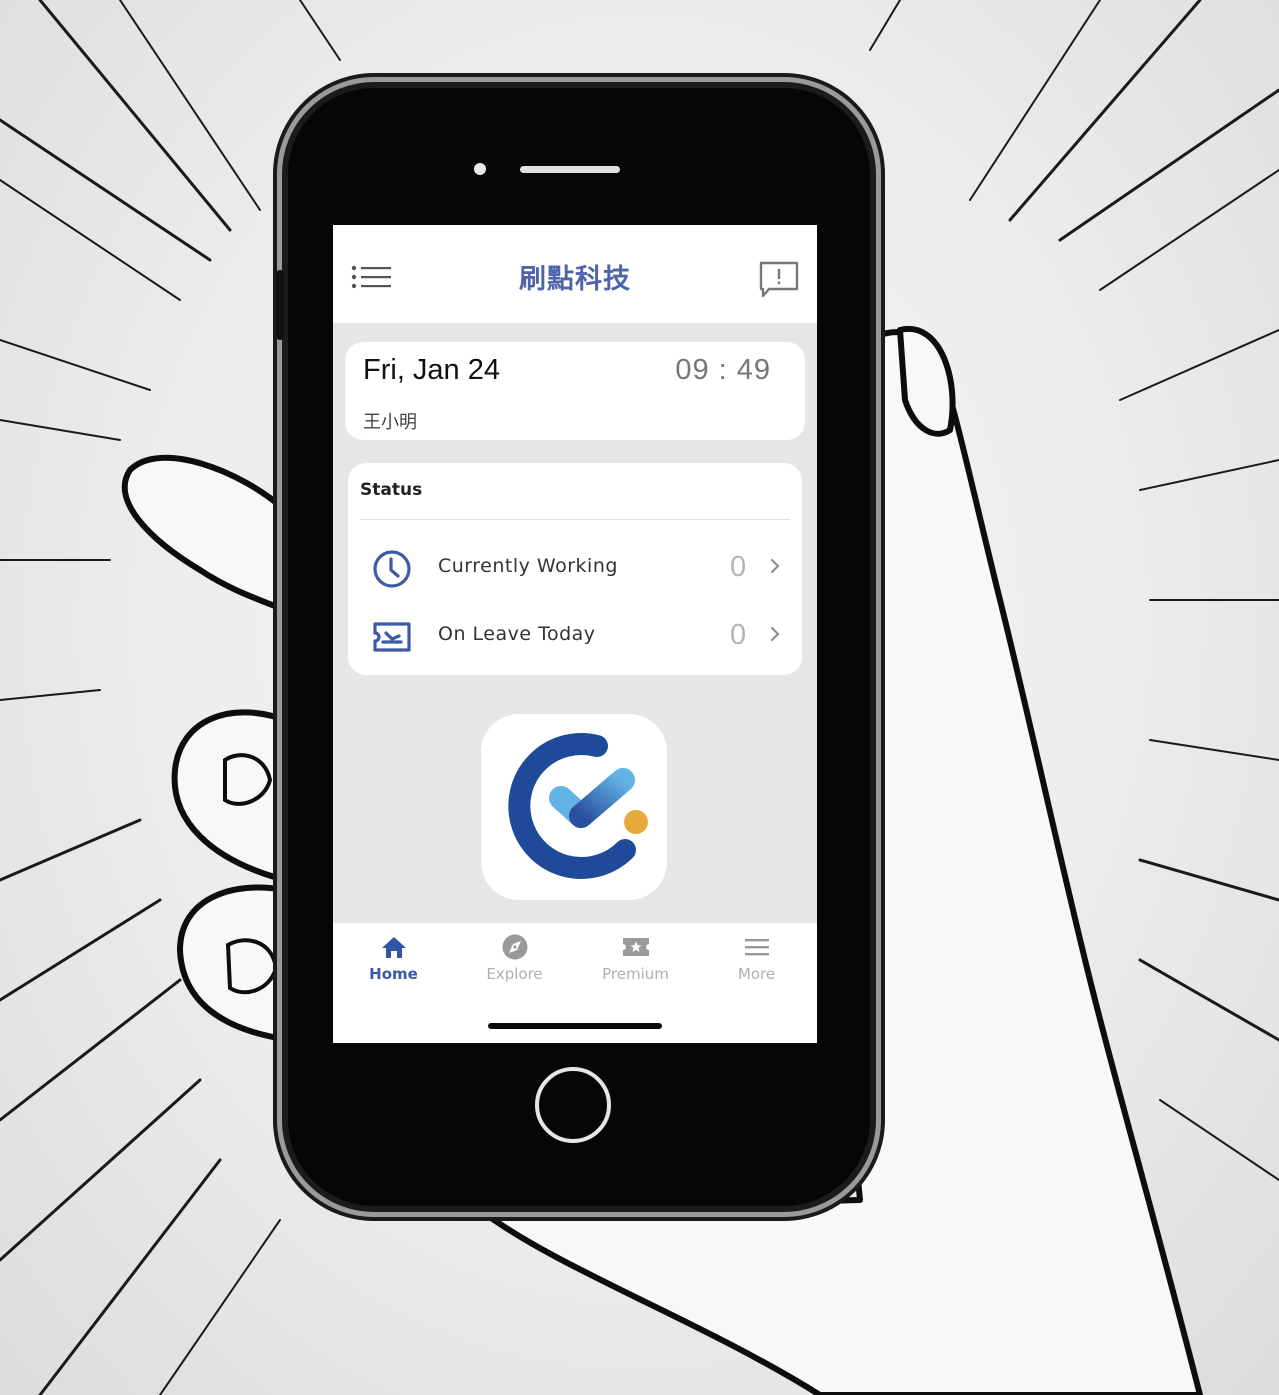 Image resolution: width=1279 pixels, height=1395 pixels. Describe the element at coordinates (635, 974) in the screenshot. I see `tab-label: Premium` at that location.